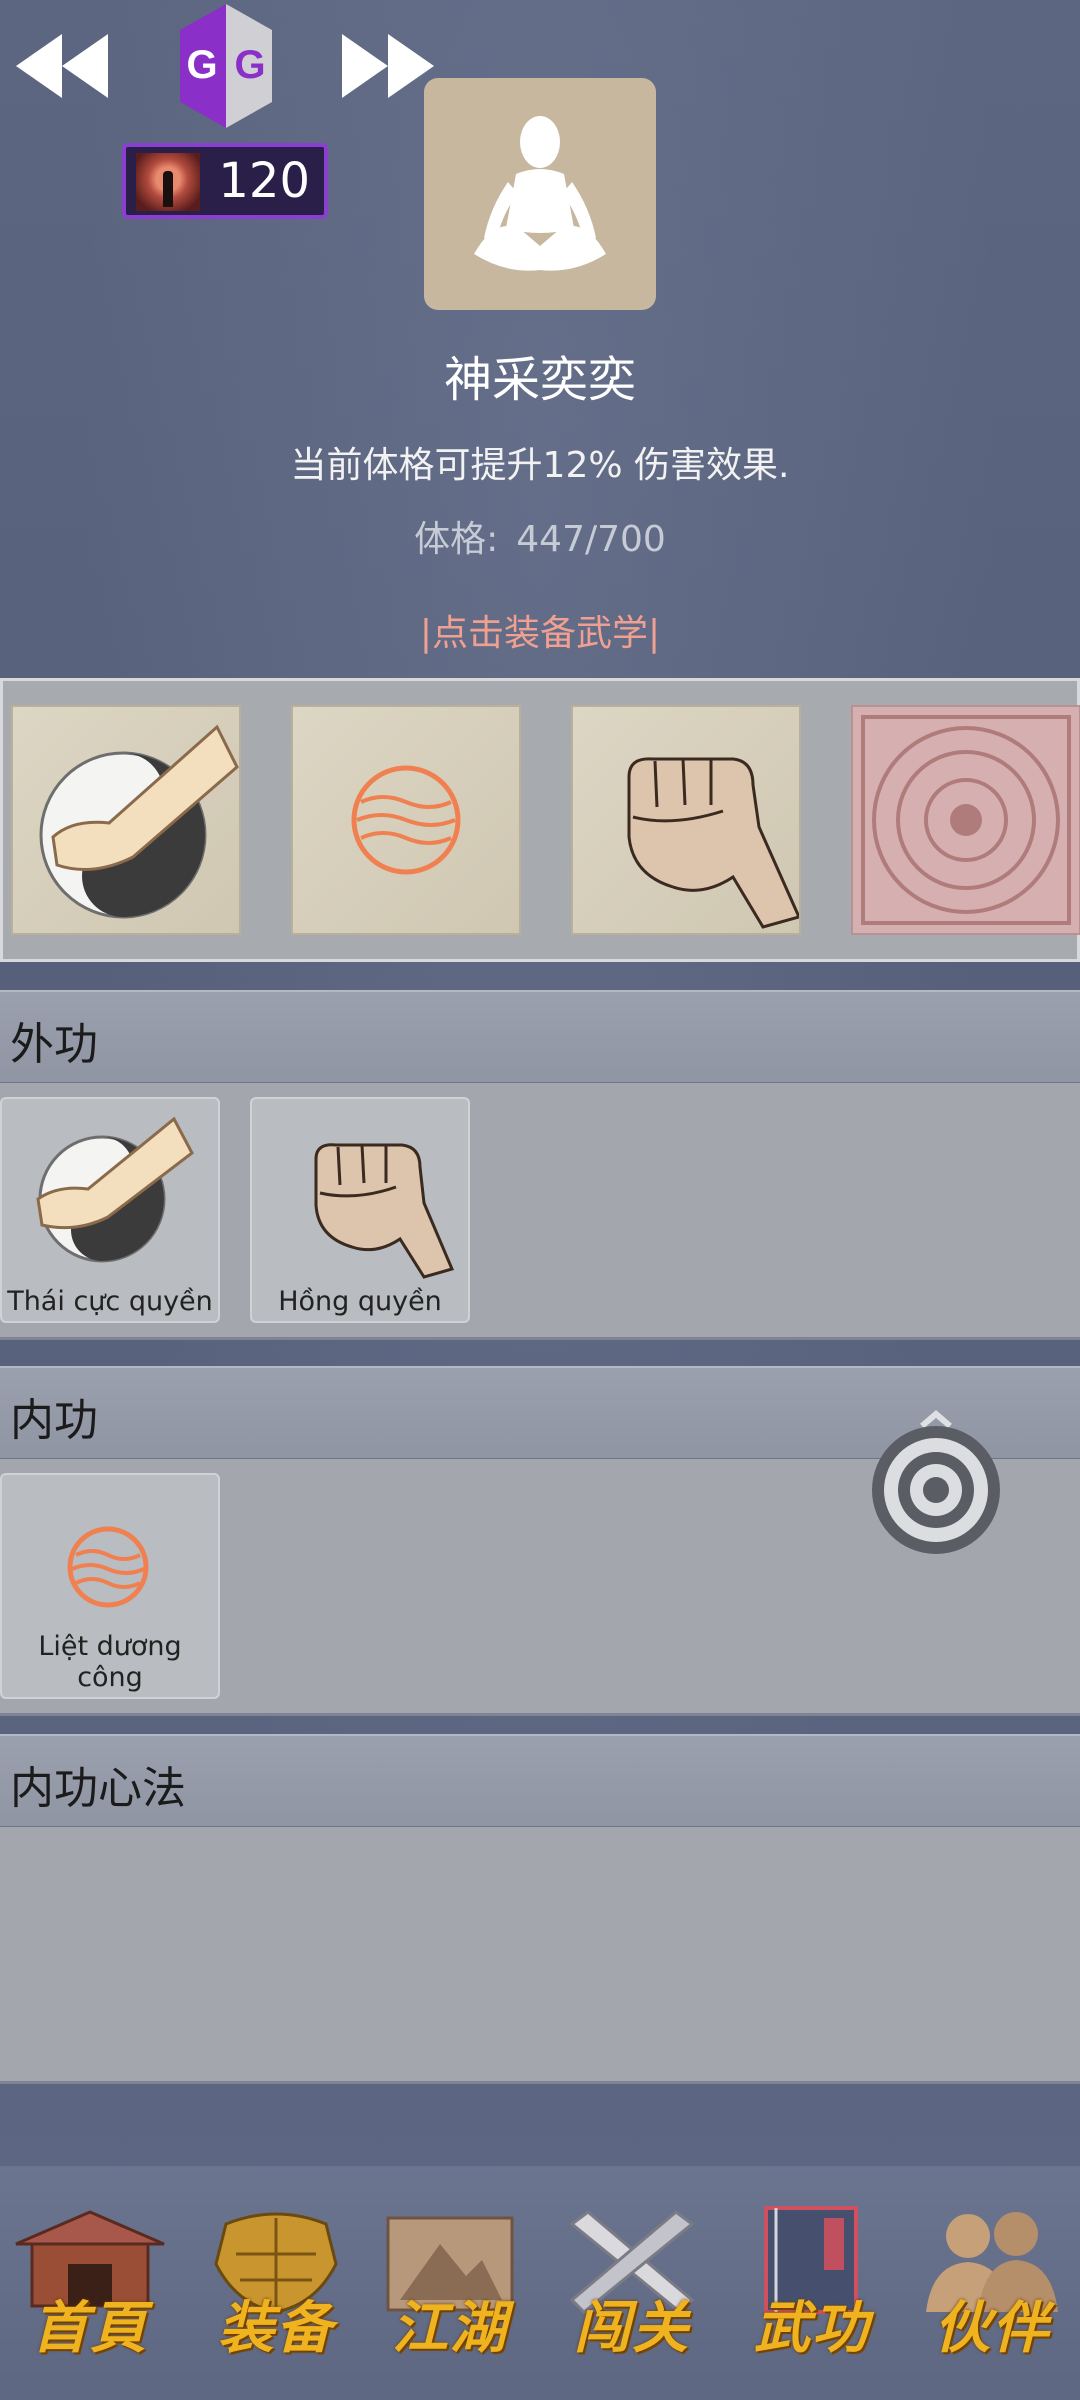 Image resolution: width=1080 pixels, height=2400 pixels. Describe the element at coordinates (168, 182) in the screenshot. I see `warrior-avatar-icon` at that location.